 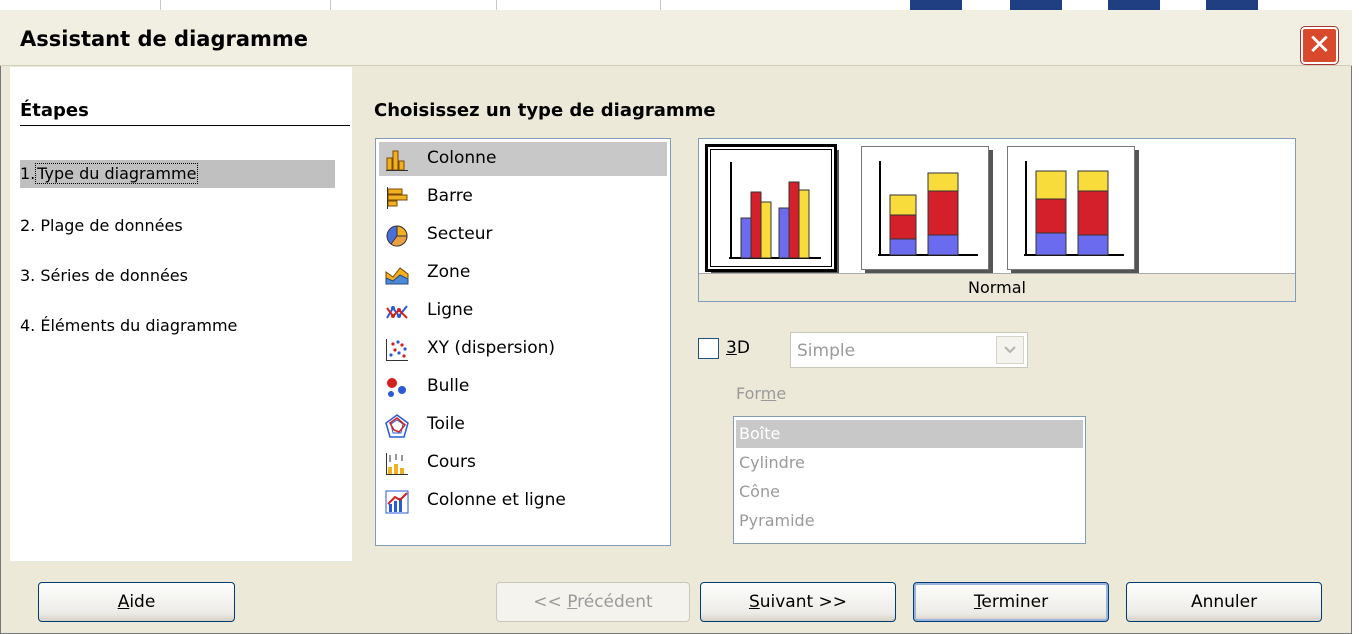 What do you see at coordinates (446, 424) in the screenshot?
I see `chart-type-label: Toile` at bounding box center [446, 424].